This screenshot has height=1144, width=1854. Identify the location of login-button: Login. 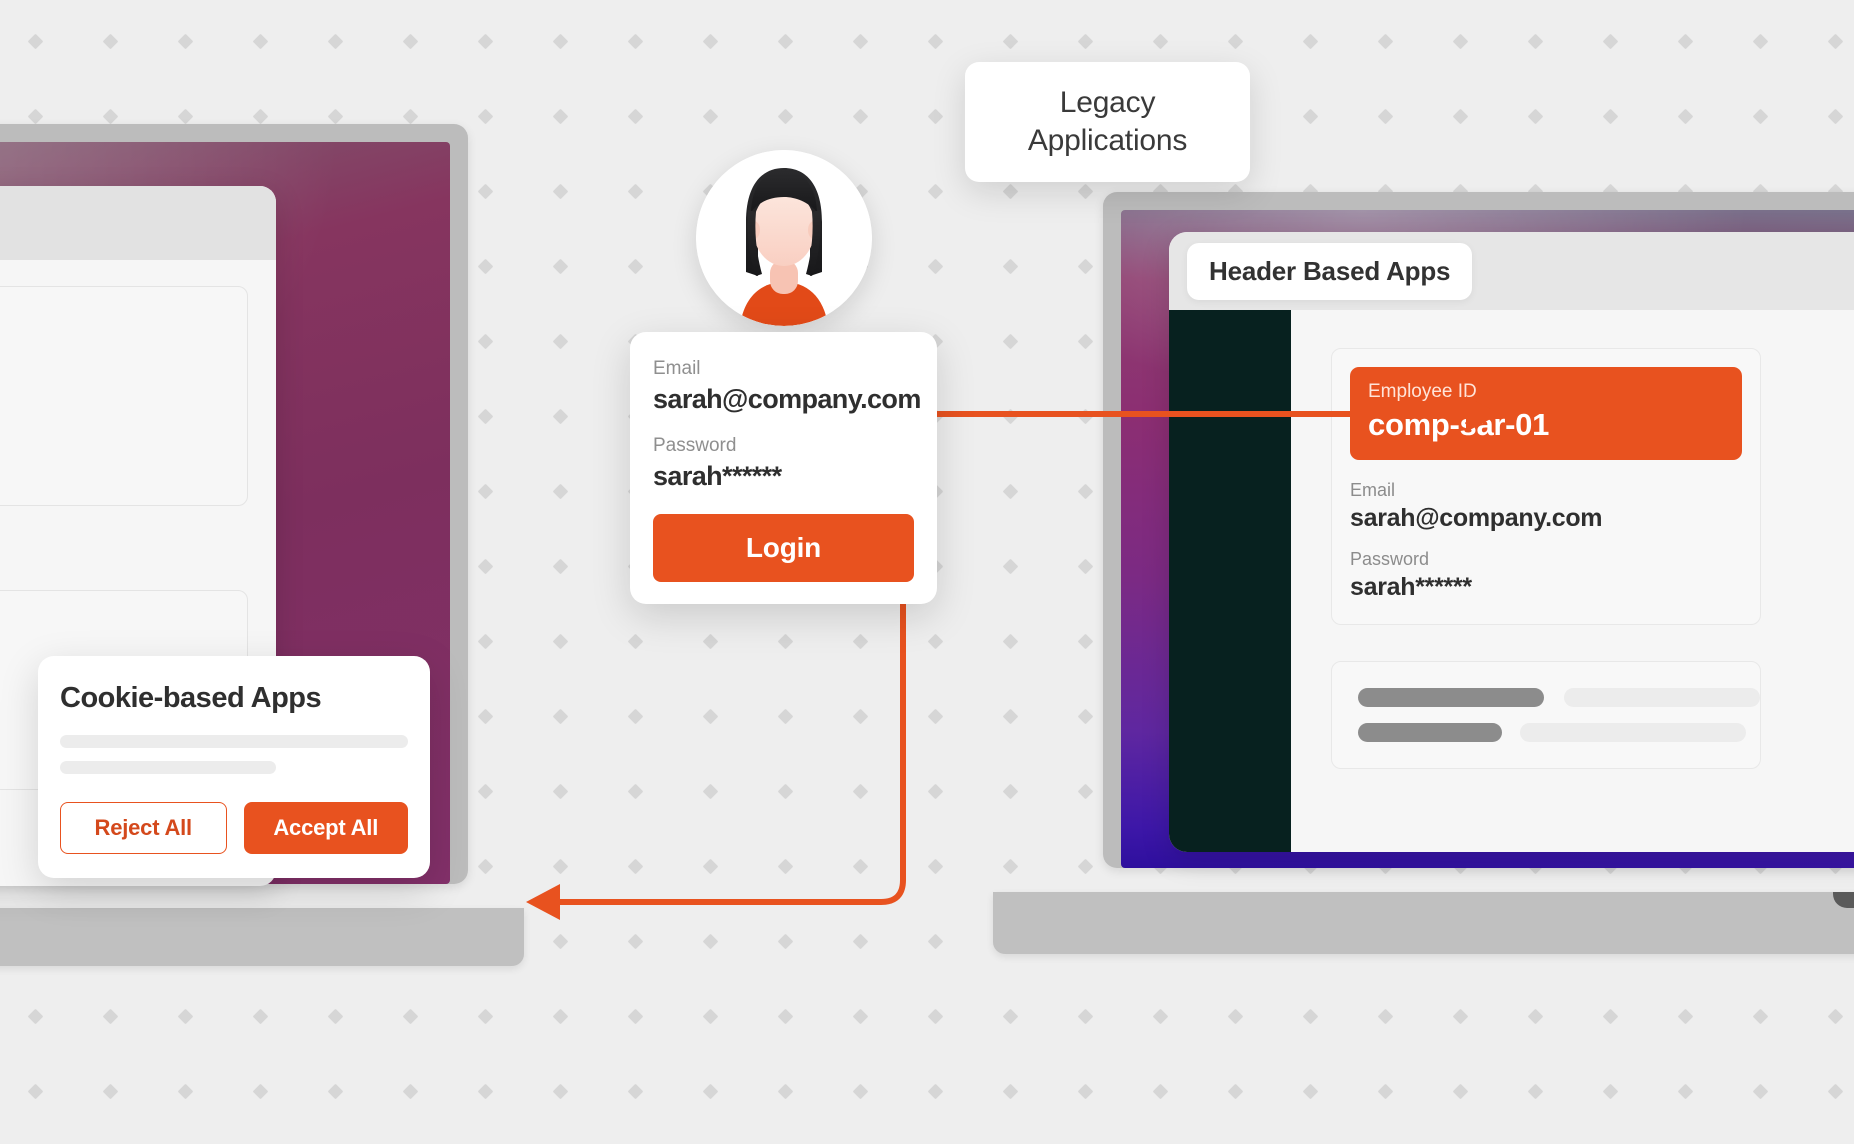
(783, 548).